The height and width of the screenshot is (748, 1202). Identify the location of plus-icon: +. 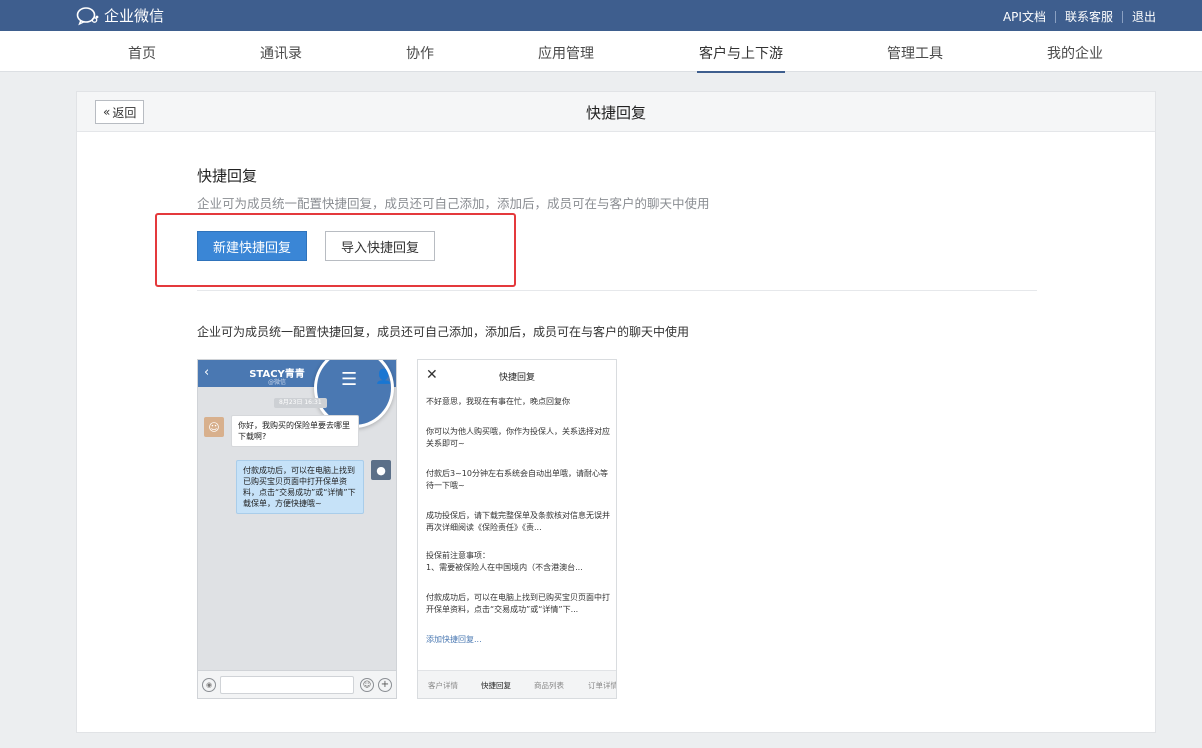
(385, 685).